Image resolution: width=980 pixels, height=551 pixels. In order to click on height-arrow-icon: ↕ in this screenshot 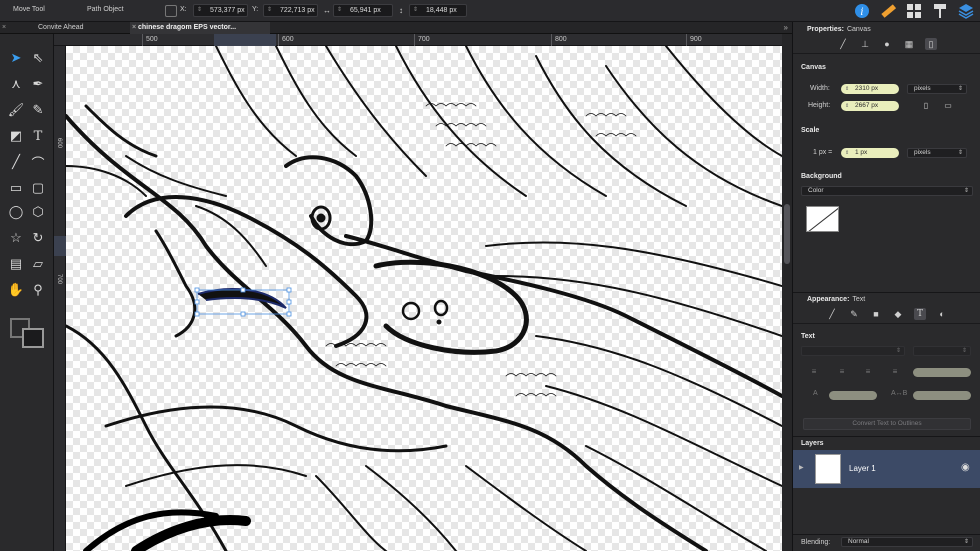, I will do `click(401, 10)`.